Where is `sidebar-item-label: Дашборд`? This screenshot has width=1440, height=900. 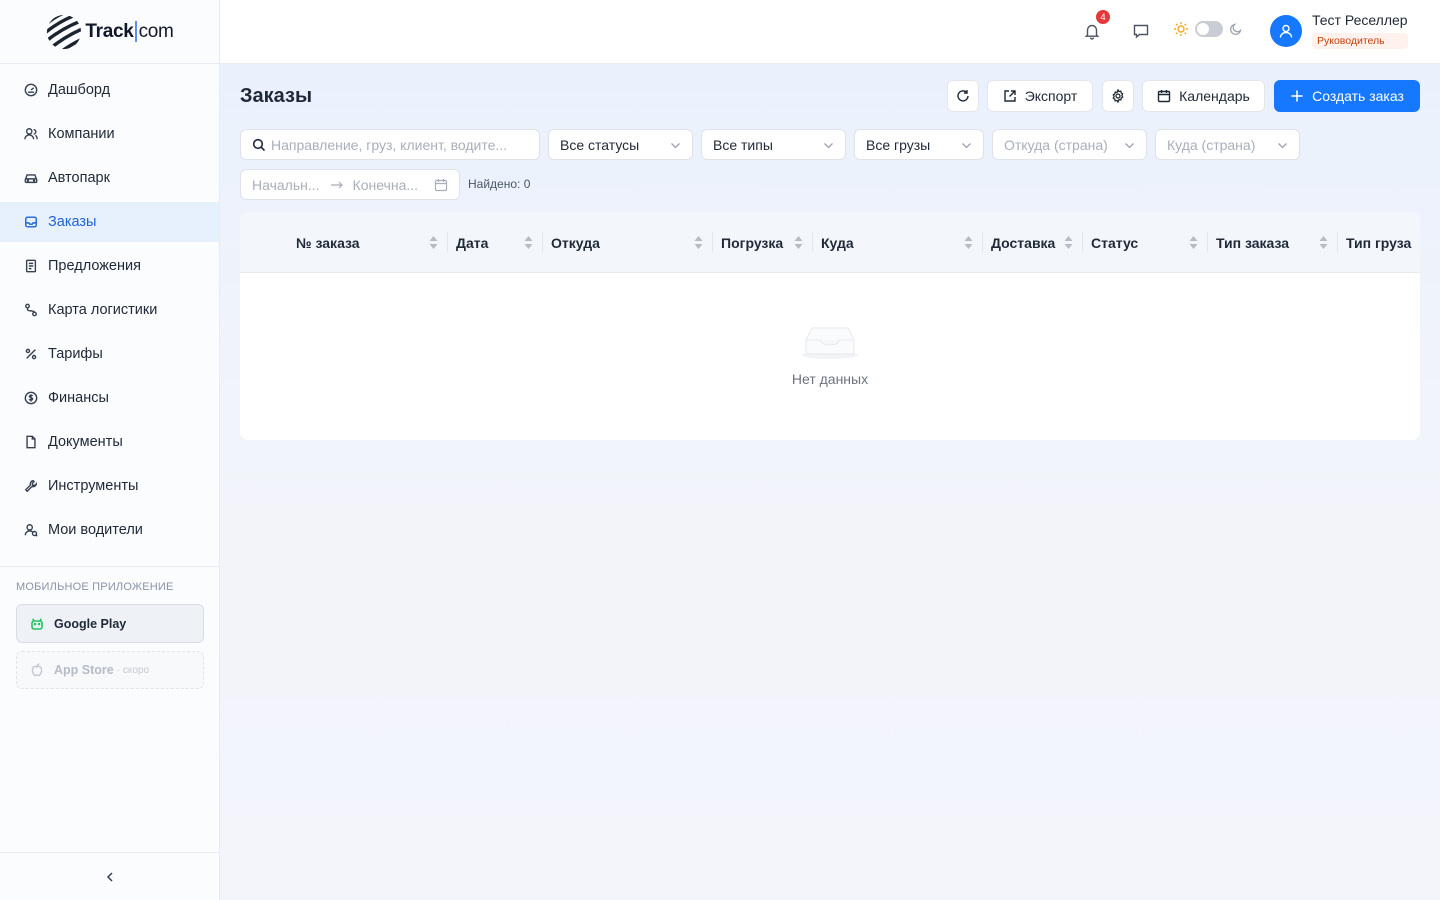
sidebar-item-label: Дашборд is located at coordinates (79, 90).